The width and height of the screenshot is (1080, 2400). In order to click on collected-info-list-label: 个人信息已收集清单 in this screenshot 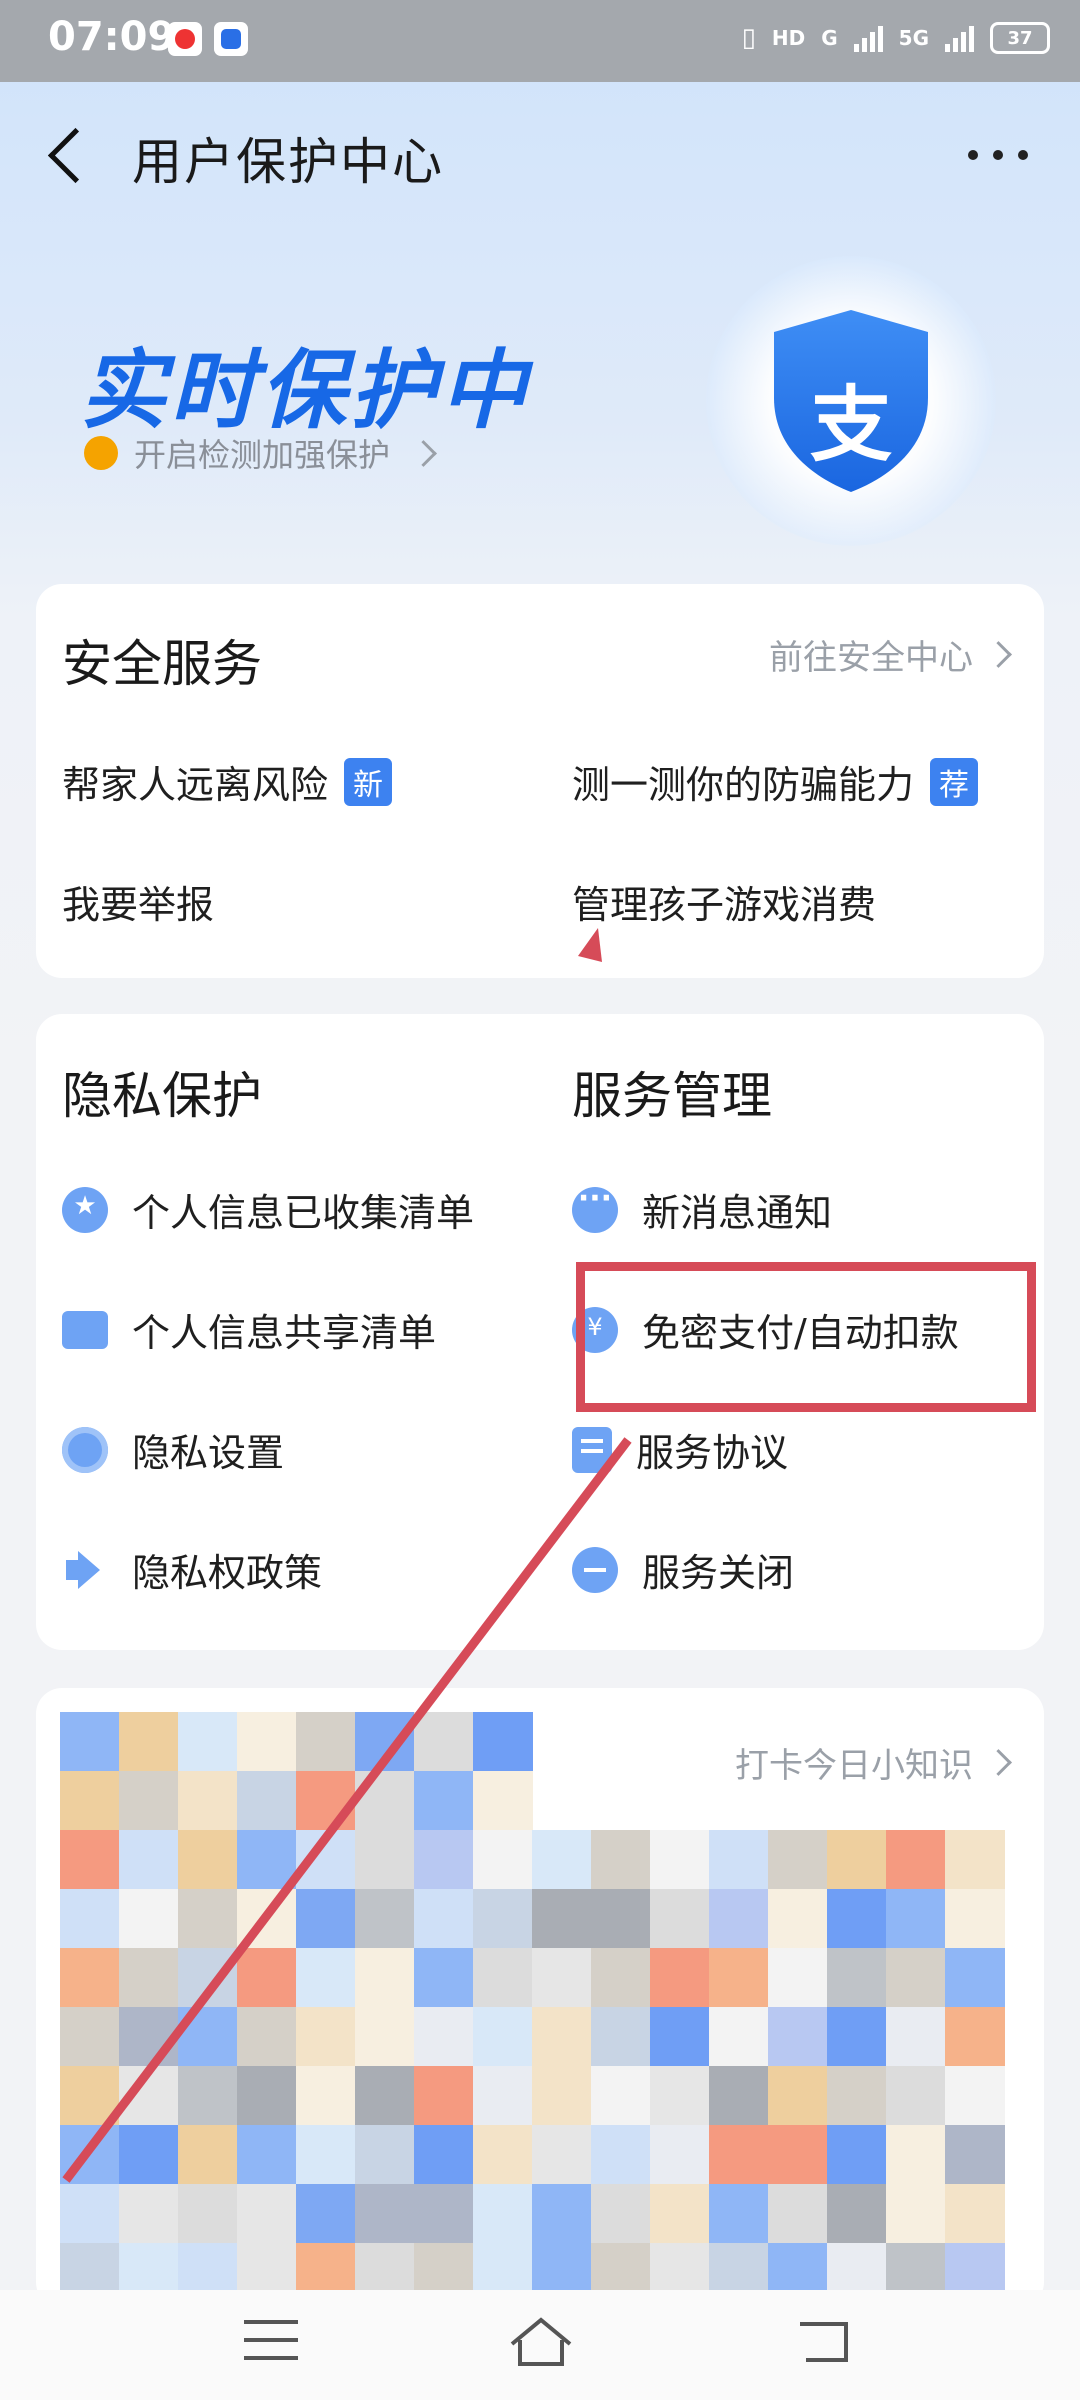, I will do `click(303, 1213)`.